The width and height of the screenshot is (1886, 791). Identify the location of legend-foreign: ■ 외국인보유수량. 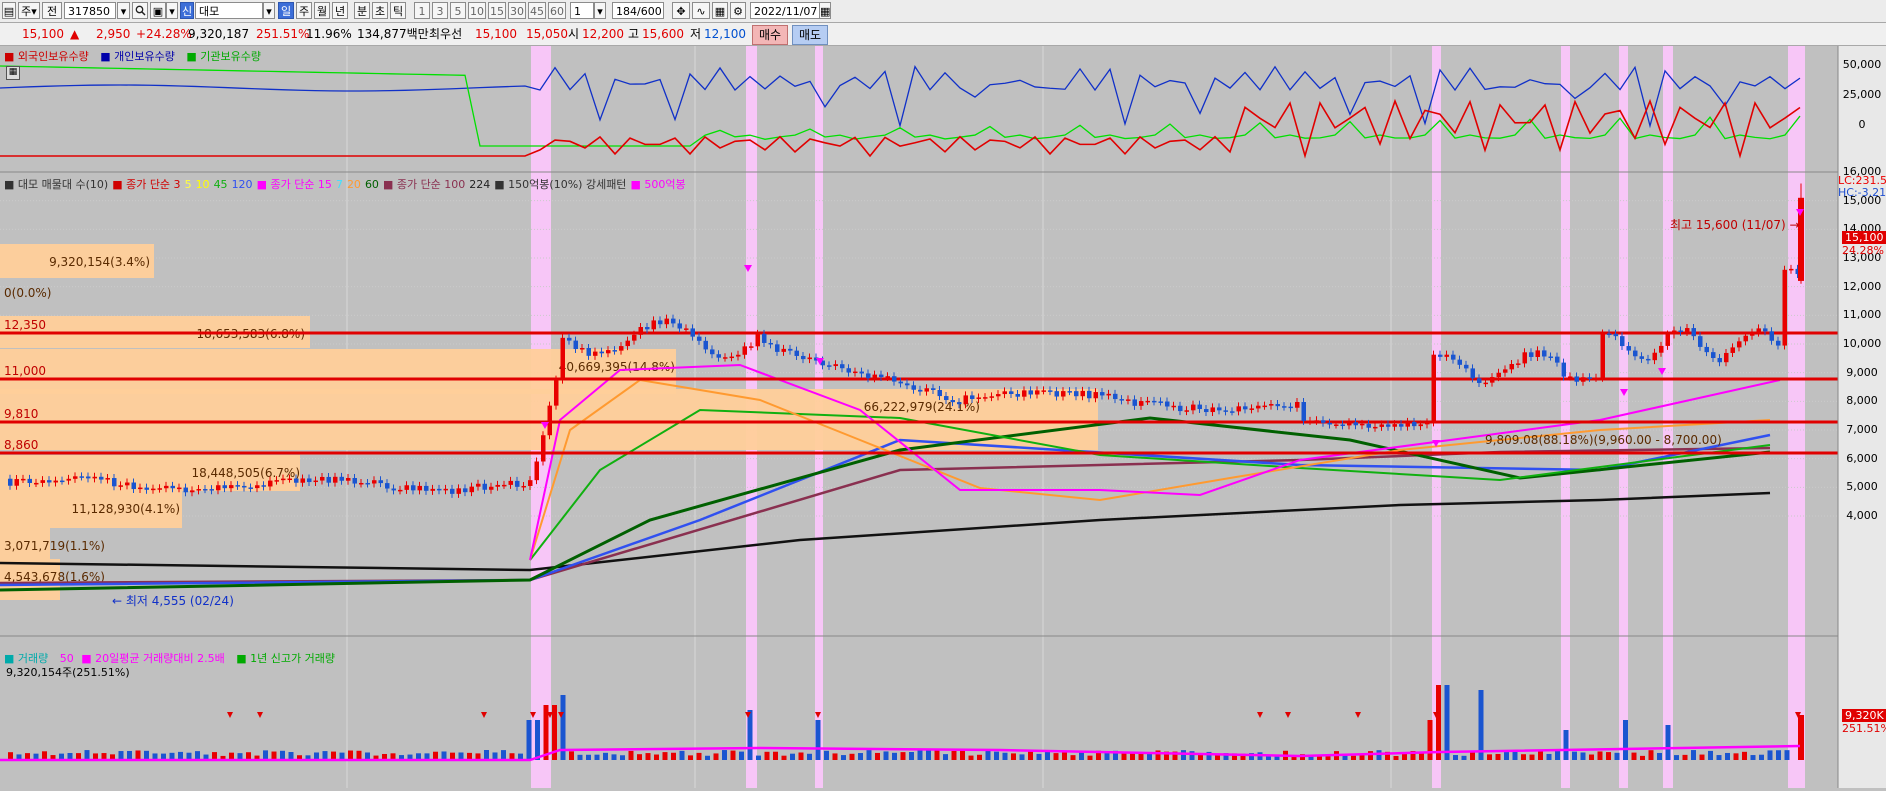
(48, 56).